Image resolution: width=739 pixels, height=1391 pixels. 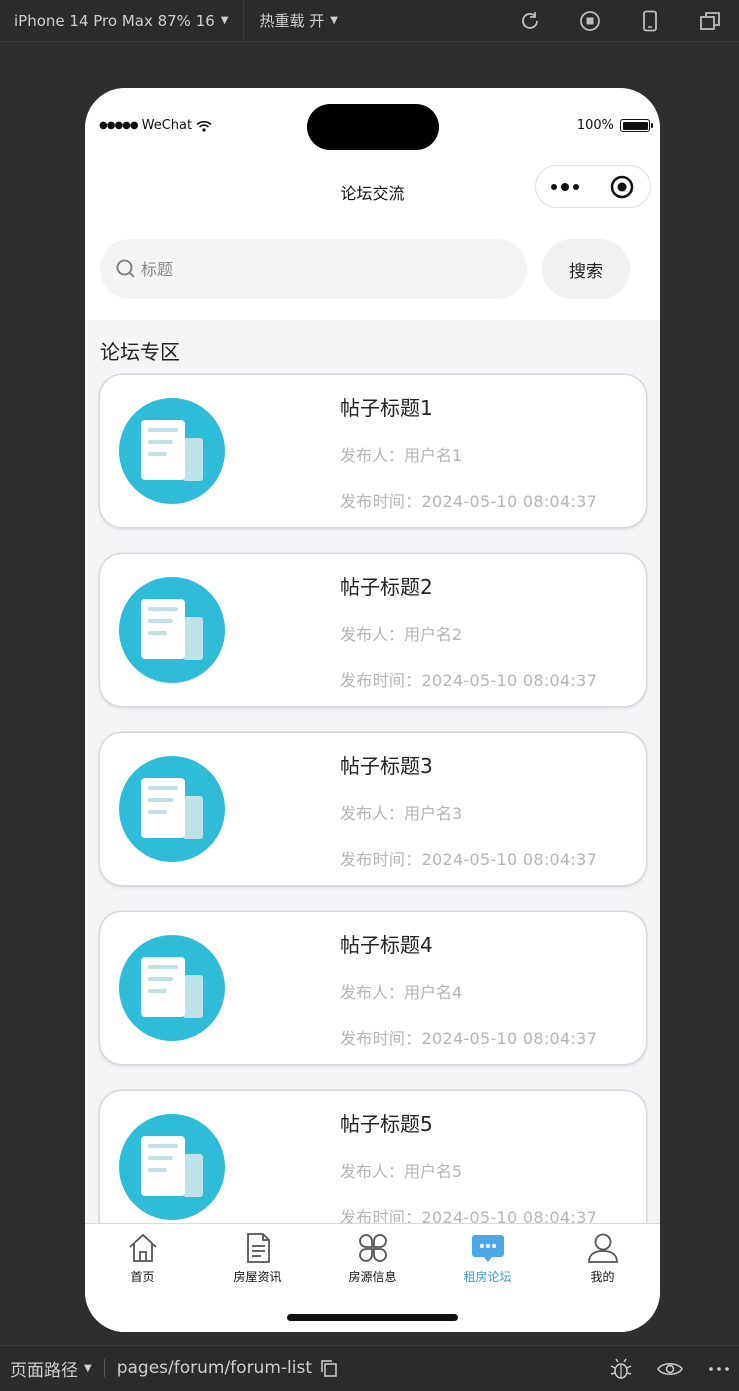 I want to click on search-bar: 搜索, so click(x=372, y=270).